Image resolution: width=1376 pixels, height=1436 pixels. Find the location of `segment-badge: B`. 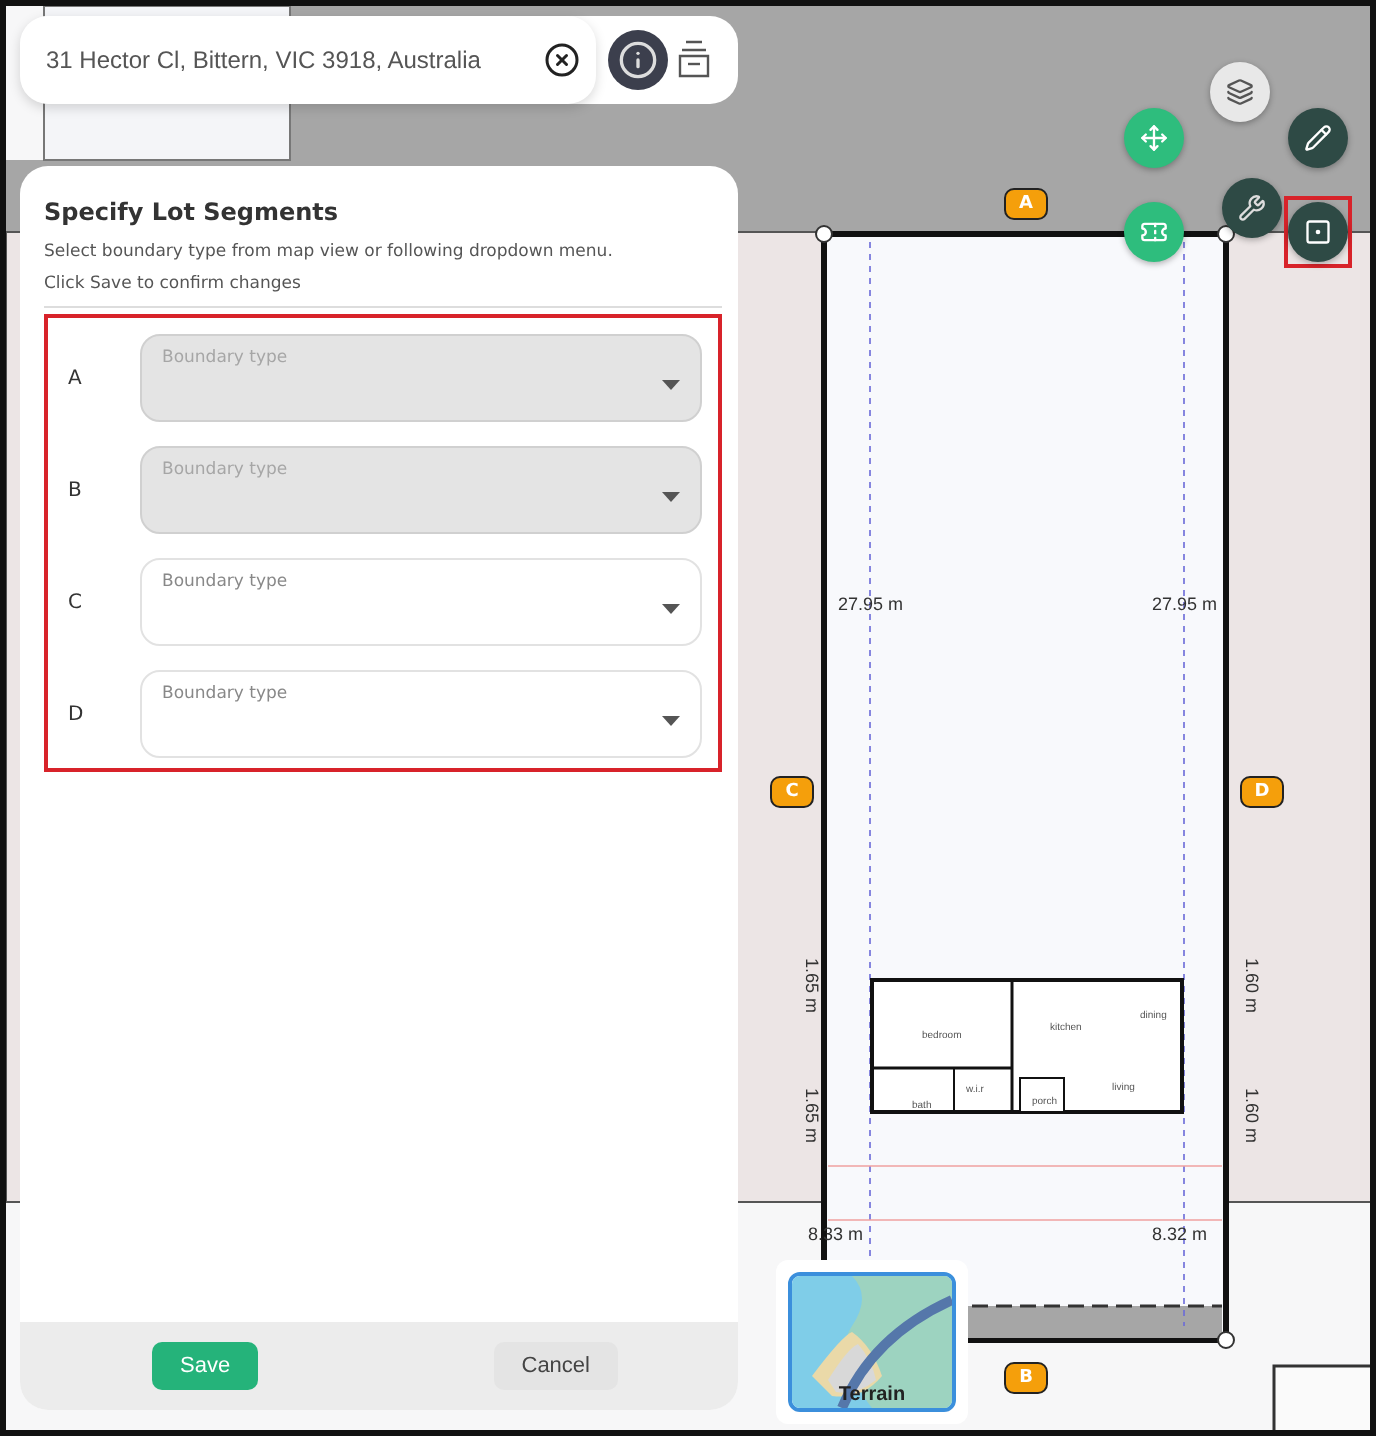

segment-badge: B is located at coordinates (1026, 1378).